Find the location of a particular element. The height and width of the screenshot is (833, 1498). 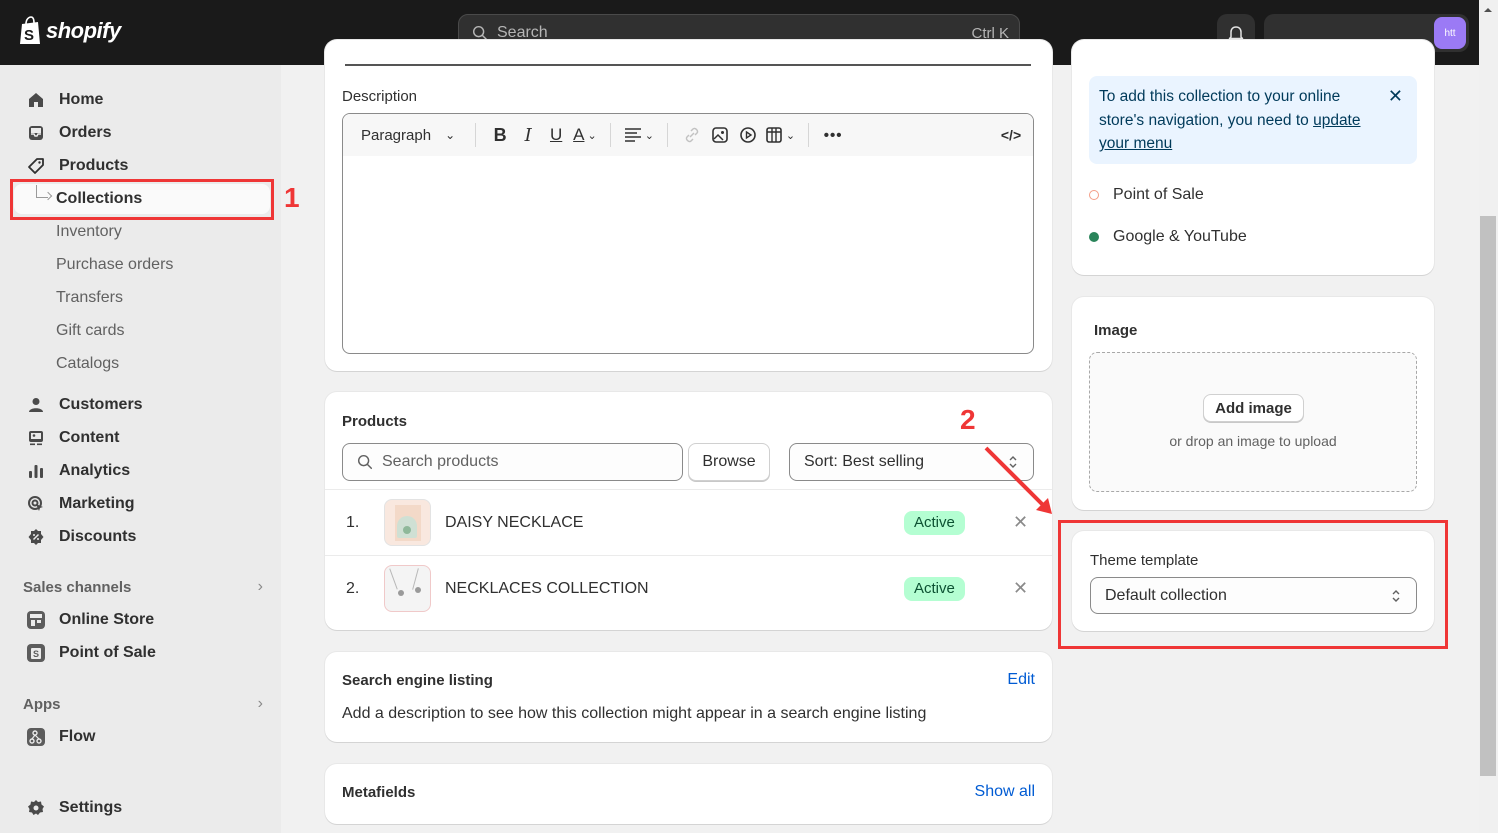

toolbar-divider is located at coordinates (809, 135).